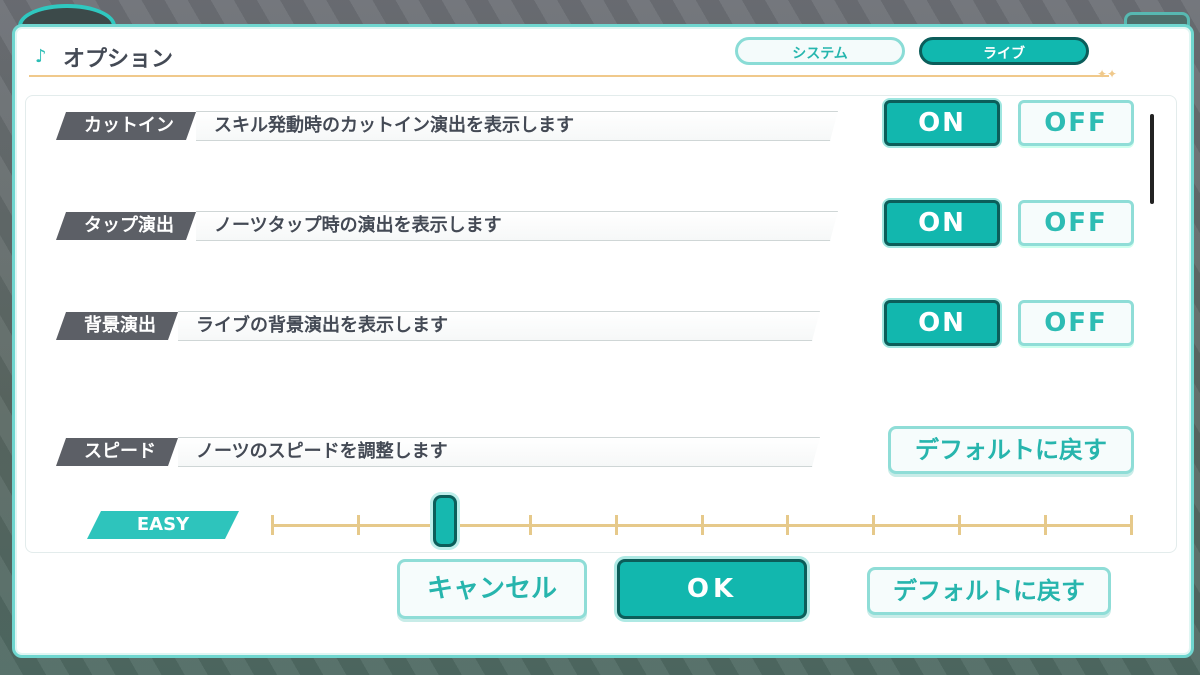 This screenshot has width=1200, height=675. Describe the element at coordinates (41, 56) in the screenshot. I see `music-note-icon: ♪` at that location.